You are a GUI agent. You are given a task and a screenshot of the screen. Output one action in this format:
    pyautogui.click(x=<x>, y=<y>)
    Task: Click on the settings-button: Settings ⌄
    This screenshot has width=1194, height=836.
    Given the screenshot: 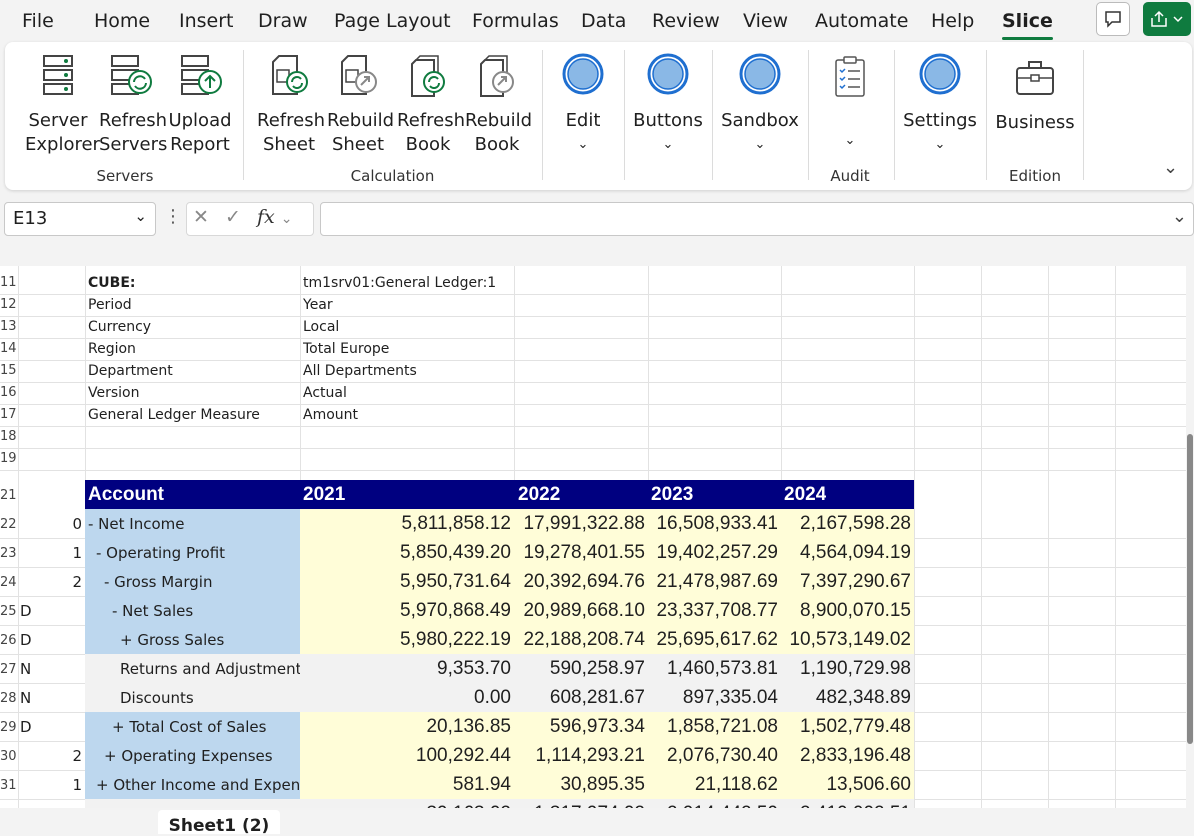 What is the action you would take?
    pyautogui.click(x=940, y=104)
    